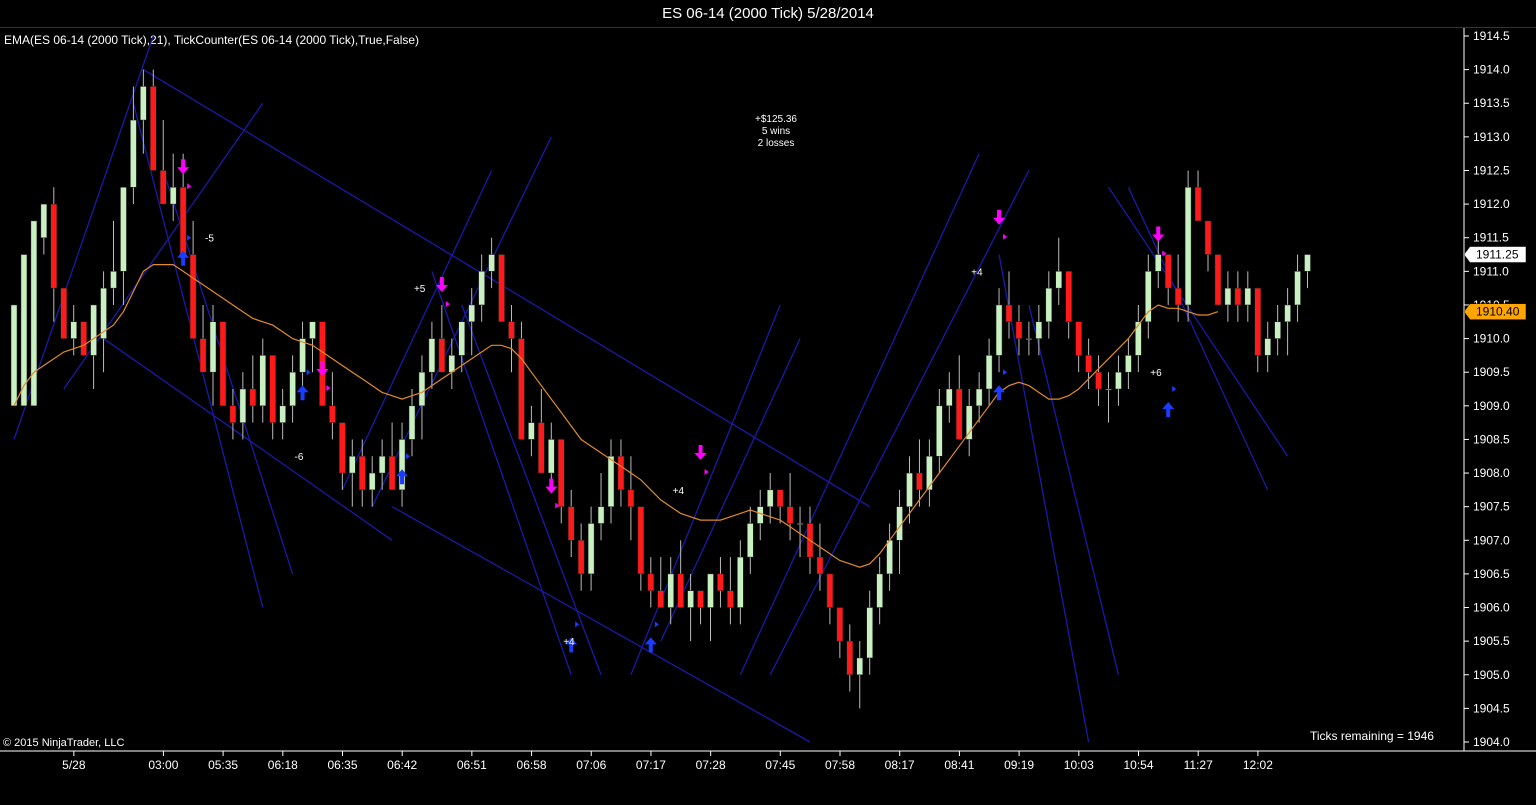  I want to click on y-tick-label: 1908.5, so click(1491, 439).